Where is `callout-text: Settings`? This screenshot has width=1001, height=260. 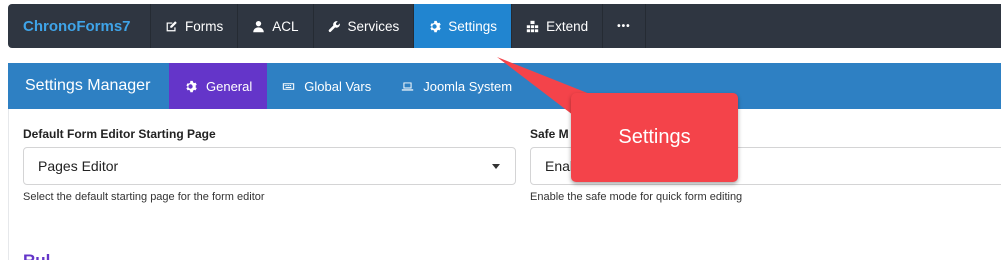
callout-text: Settings is located at coordinates (654, 137).